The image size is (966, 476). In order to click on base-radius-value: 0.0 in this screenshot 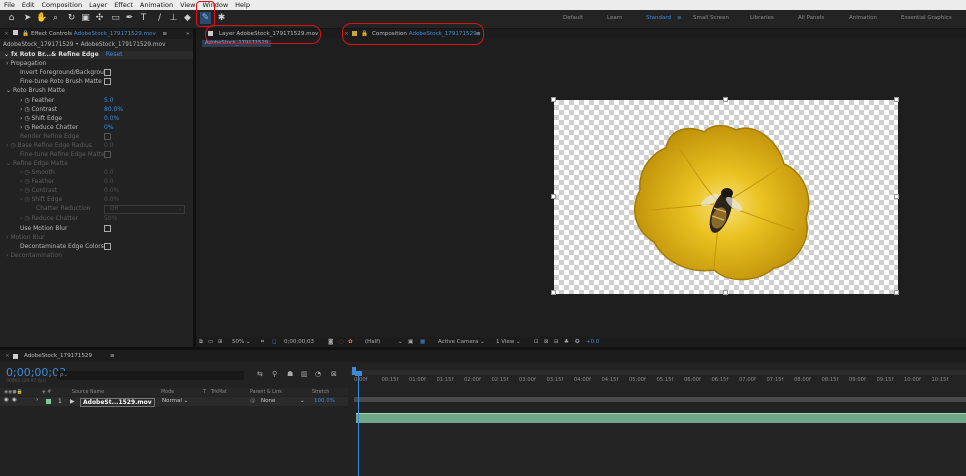, I will do `click(109, 145)`.